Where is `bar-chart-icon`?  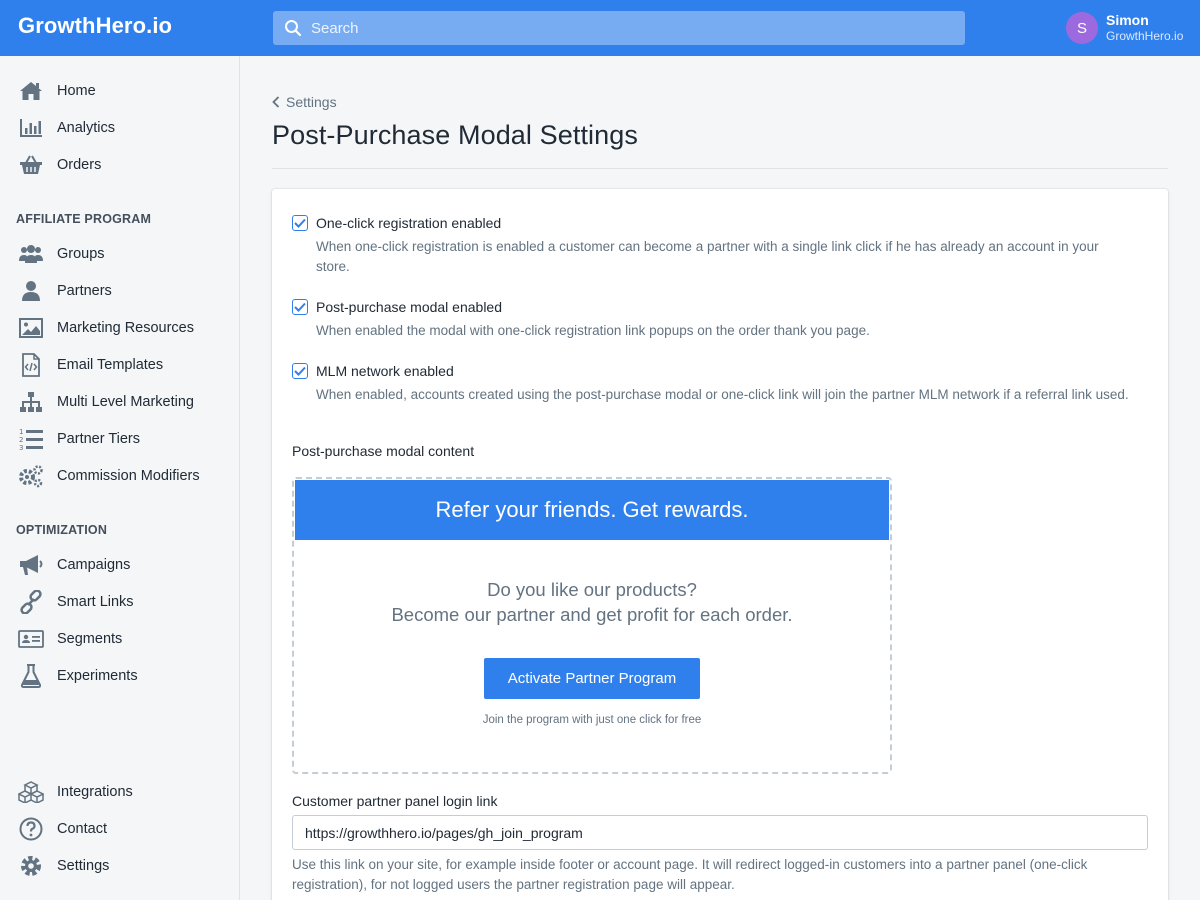 bar-chart-icon is located at coordinates (31, 128).